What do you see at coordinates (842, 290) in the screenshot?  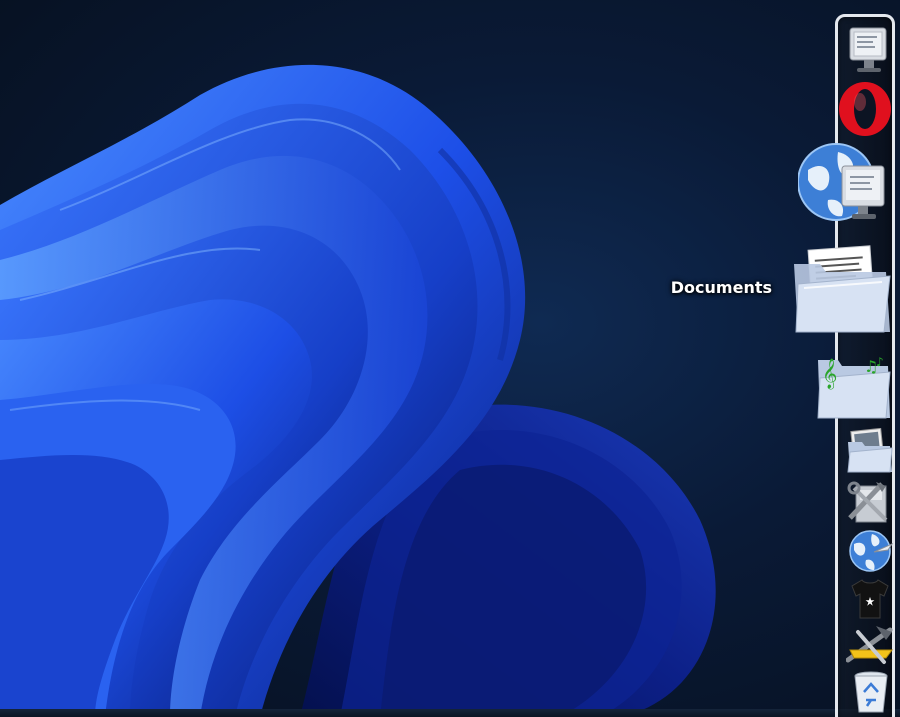 I see `documents-folder-icon` at bounding box center [842, 290].